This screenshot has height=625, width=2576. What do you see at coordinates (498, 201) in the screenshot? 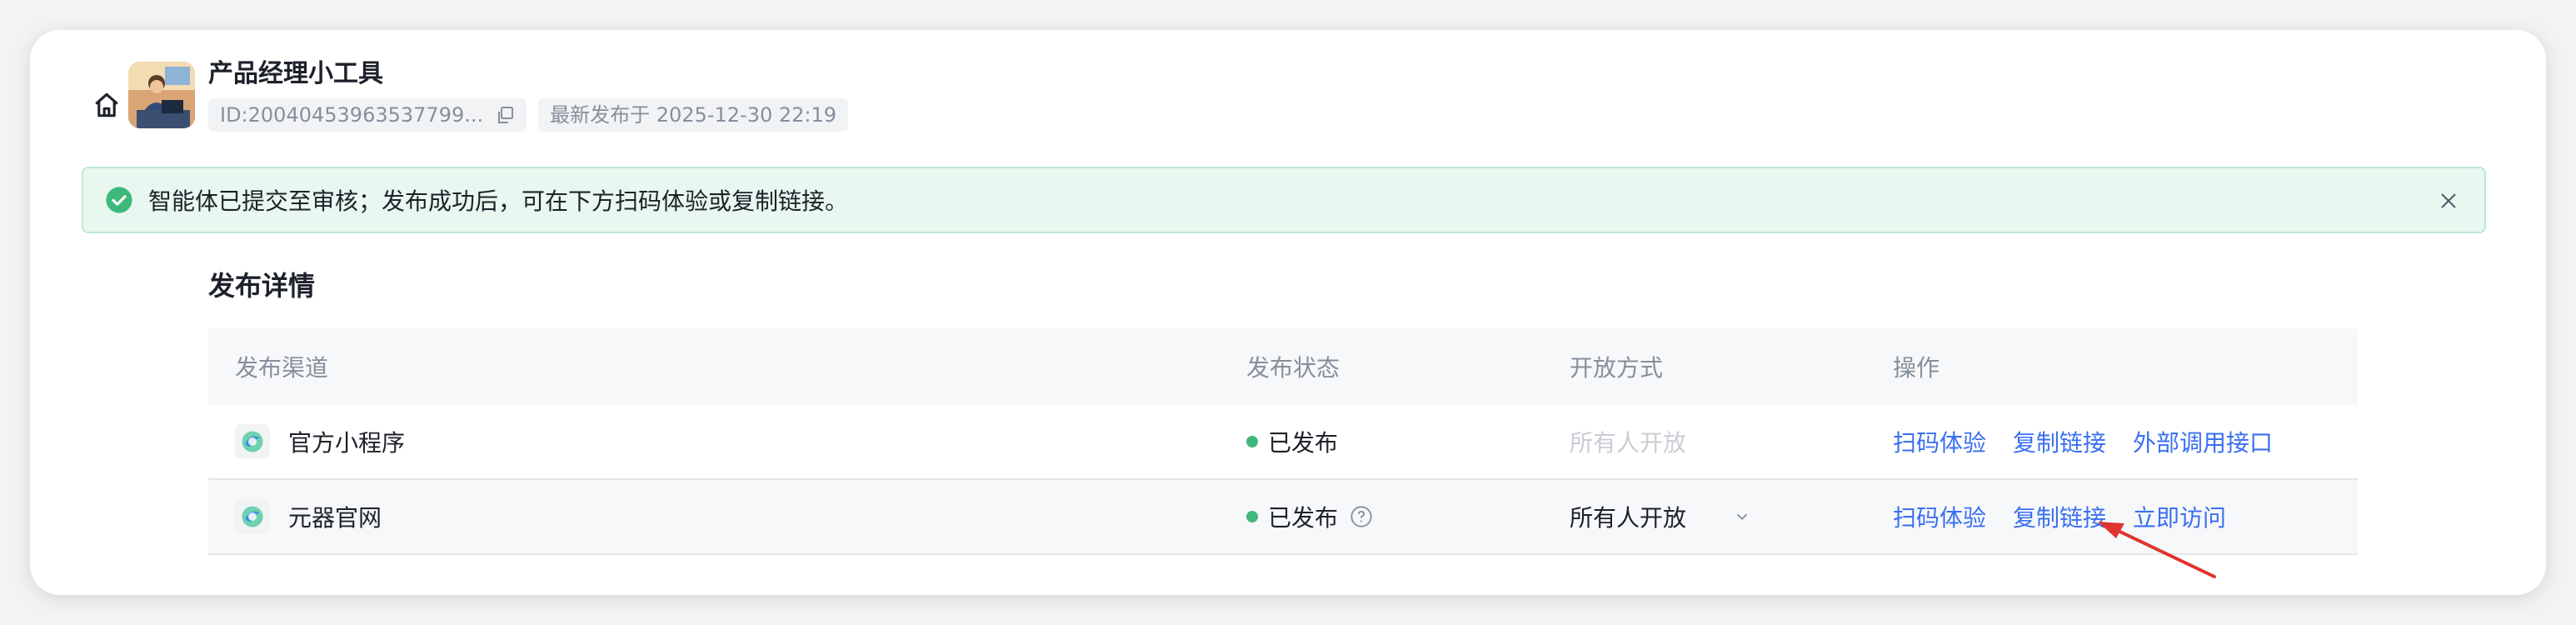
I see `alert-message: 智能体已提交至审核；发布成功后，可在下方扫码体验或复制链接。` at bounding box center [498, 201].